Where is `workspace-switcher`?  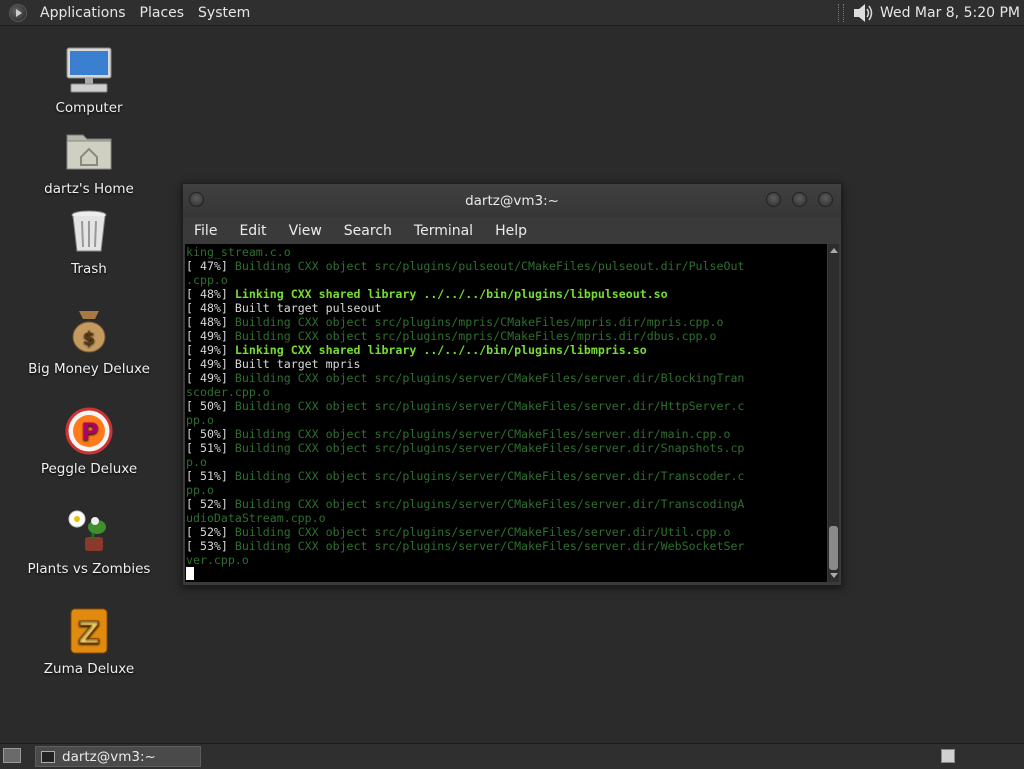 workspace-switcher is located at coordinates (948, 756).